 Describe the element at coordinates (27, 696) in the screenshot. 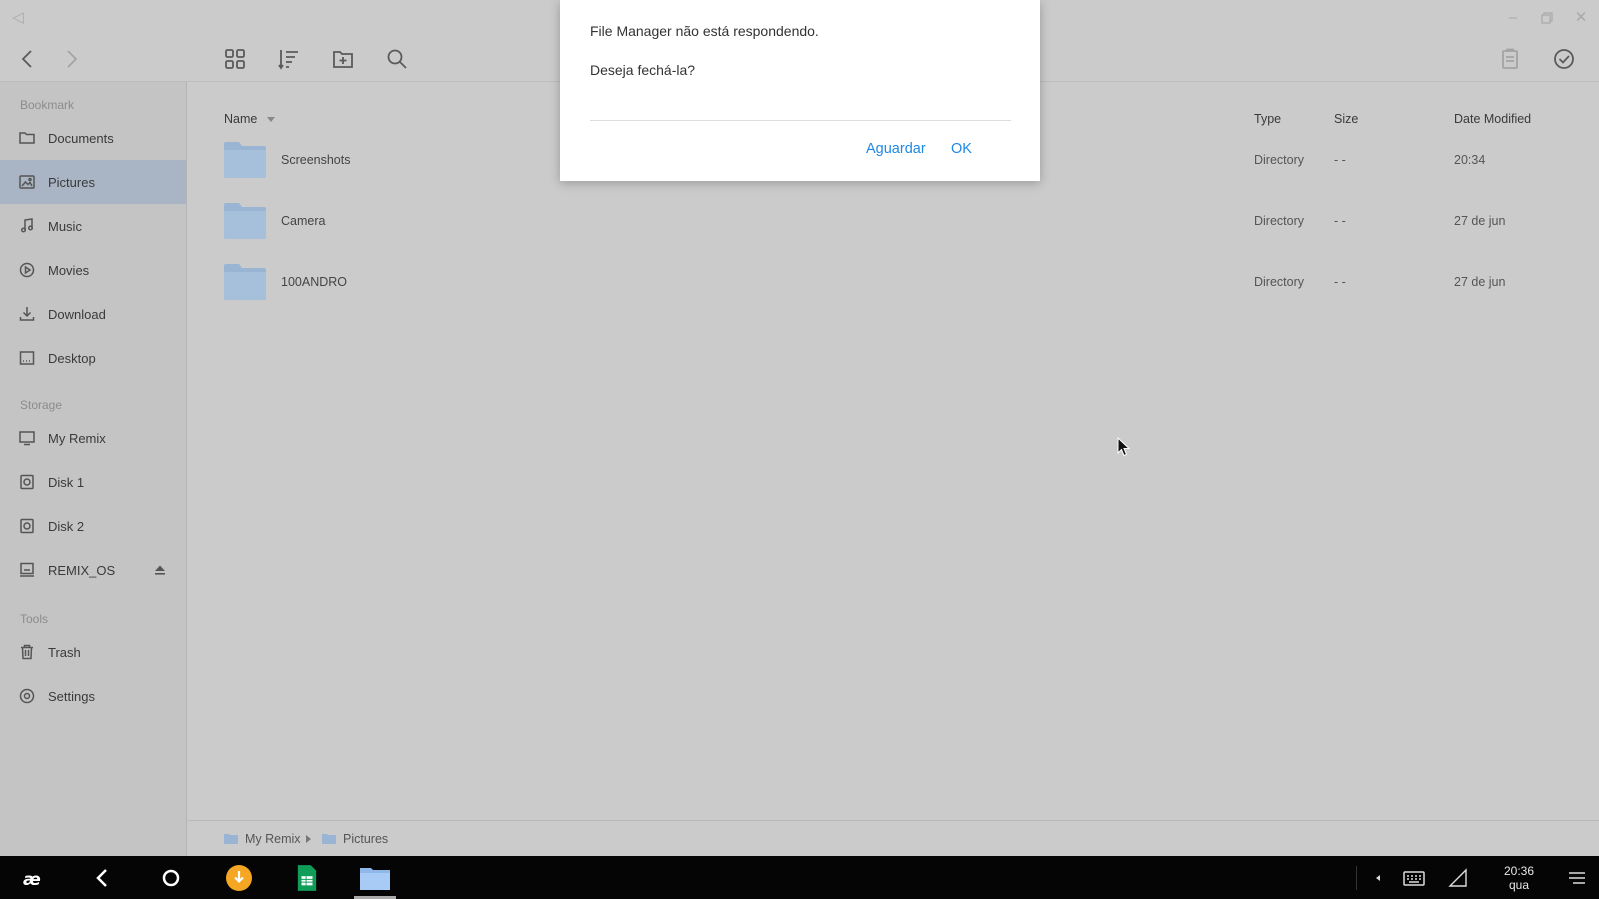

I see `gear-icon` at that location.